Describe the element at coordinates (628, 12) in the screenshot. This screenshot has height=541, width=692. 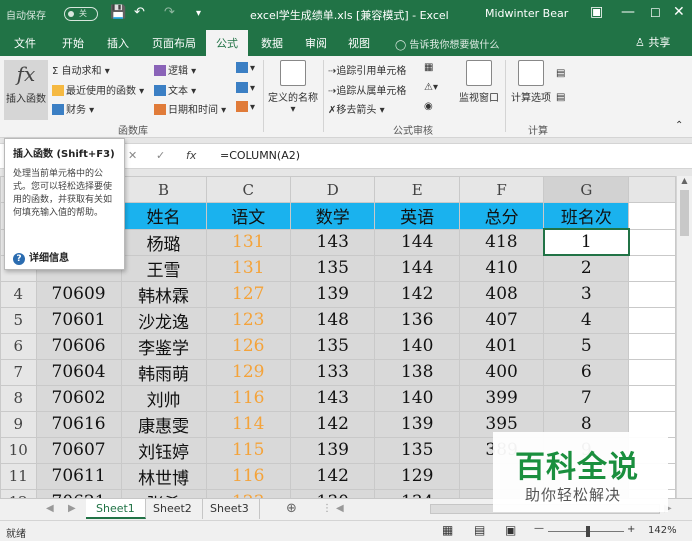
I see `minimize-button: —` at that location.